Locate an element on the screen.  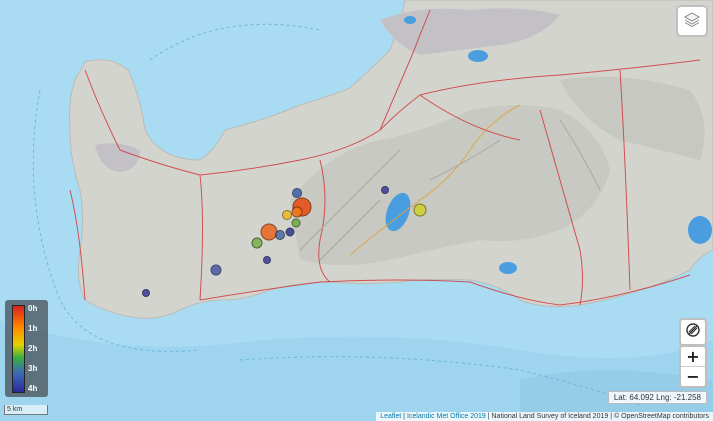
legend-tick: 2h is located at coordinates (33, 348).